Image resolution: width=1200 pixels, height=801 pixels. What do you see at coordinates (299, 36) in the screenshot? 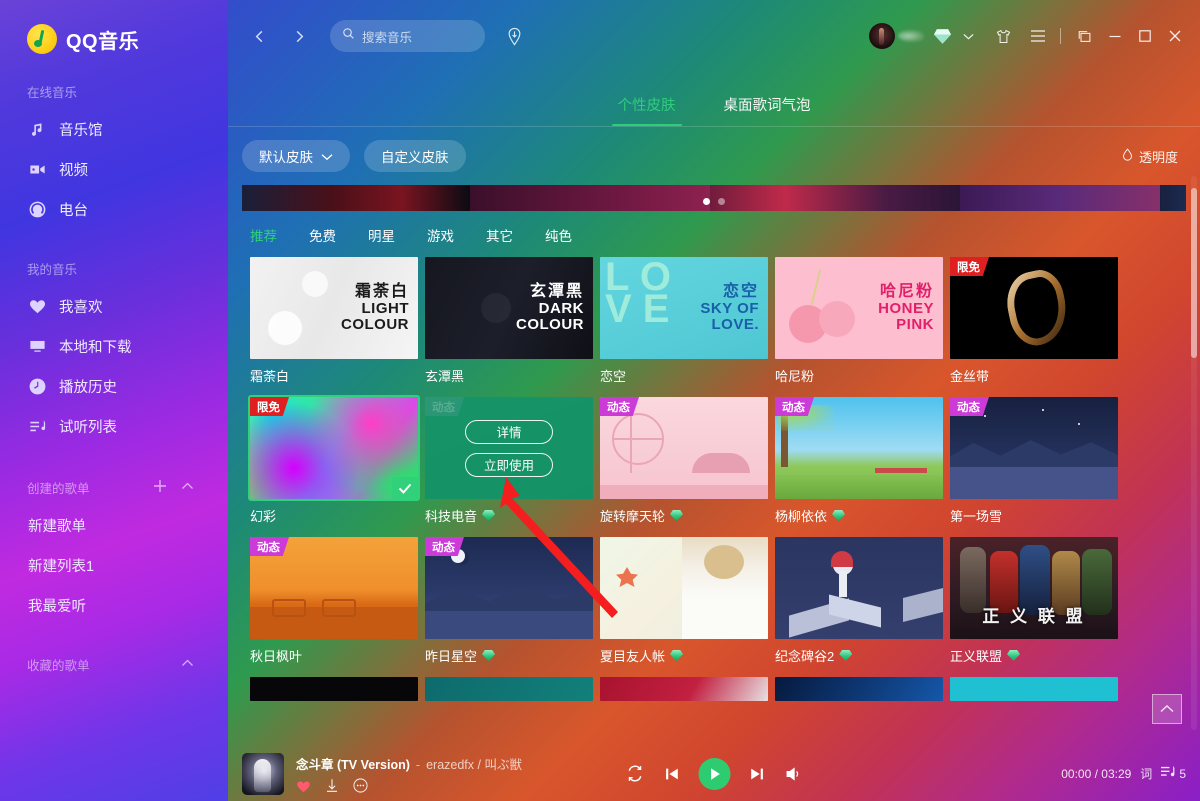
I see `chevron-right-icon` at bounding box center [299, 36].